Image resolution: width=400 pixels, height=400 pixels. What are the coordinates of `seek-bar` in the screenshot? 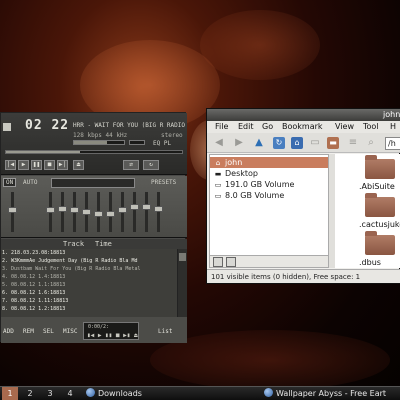 It's located at (94, 152).